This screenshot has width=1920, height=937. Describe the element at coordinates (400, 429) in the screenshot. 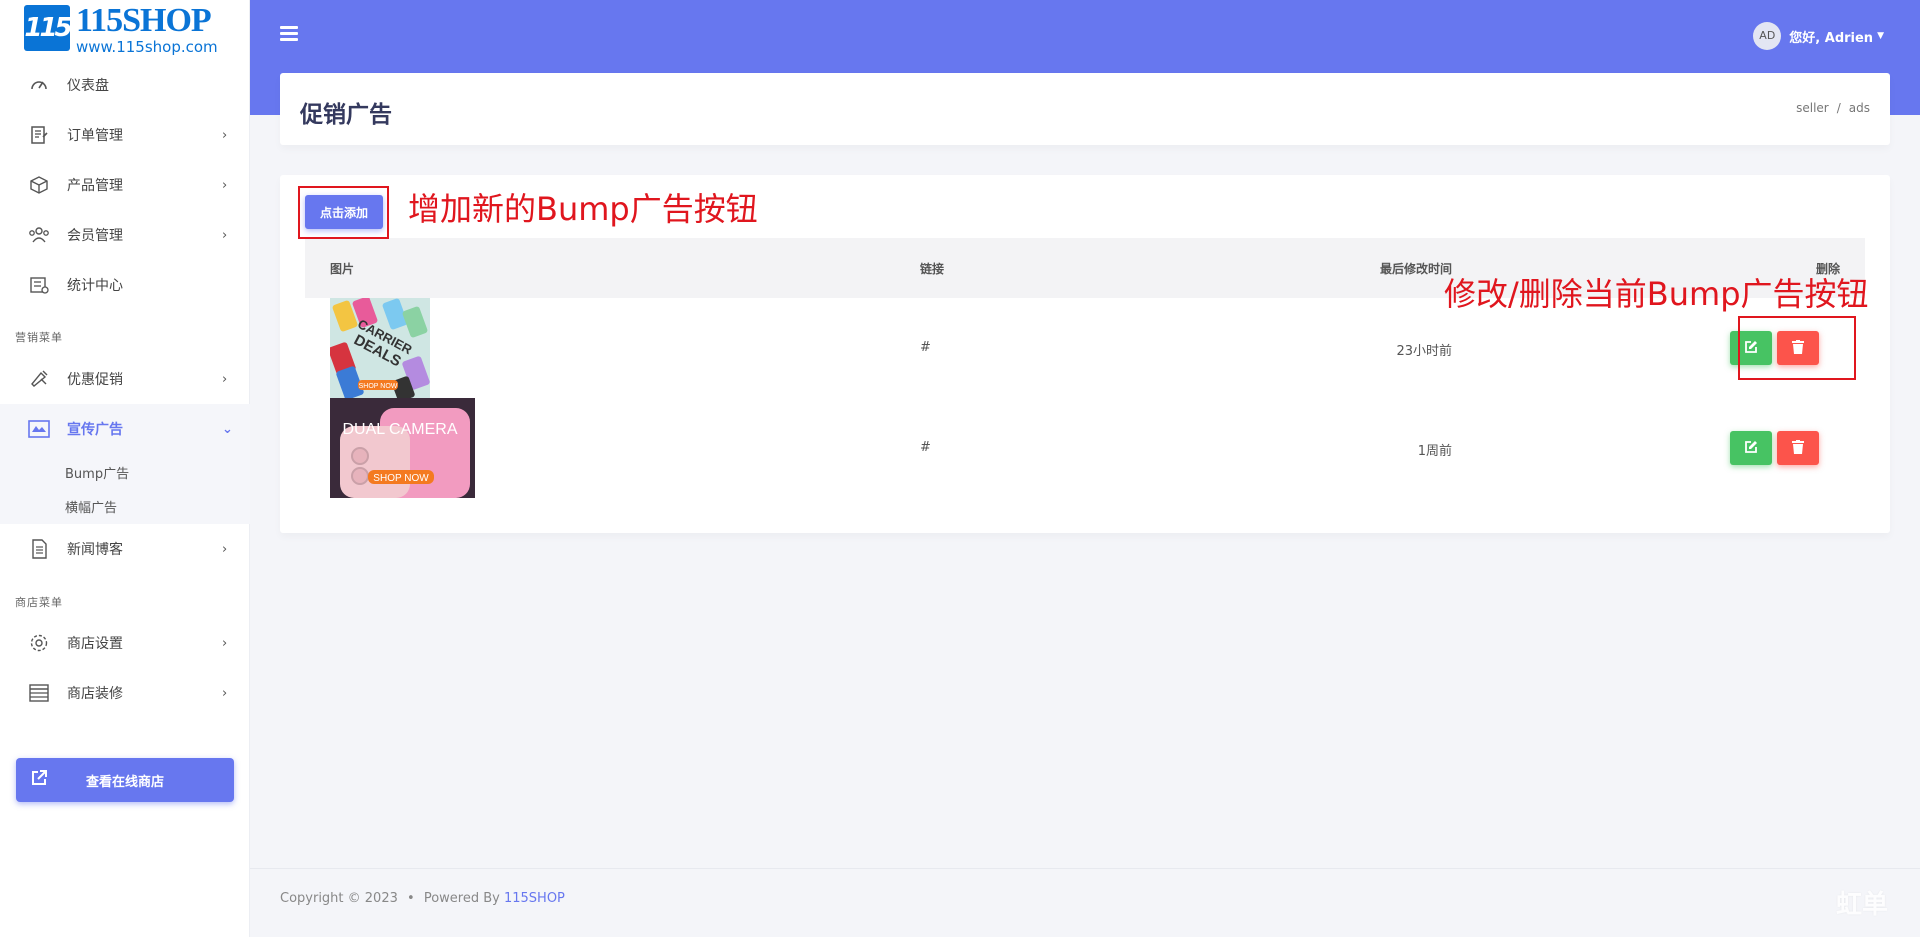

I see `ad-text-dual-camera: DUAL CAMERA` at that location.